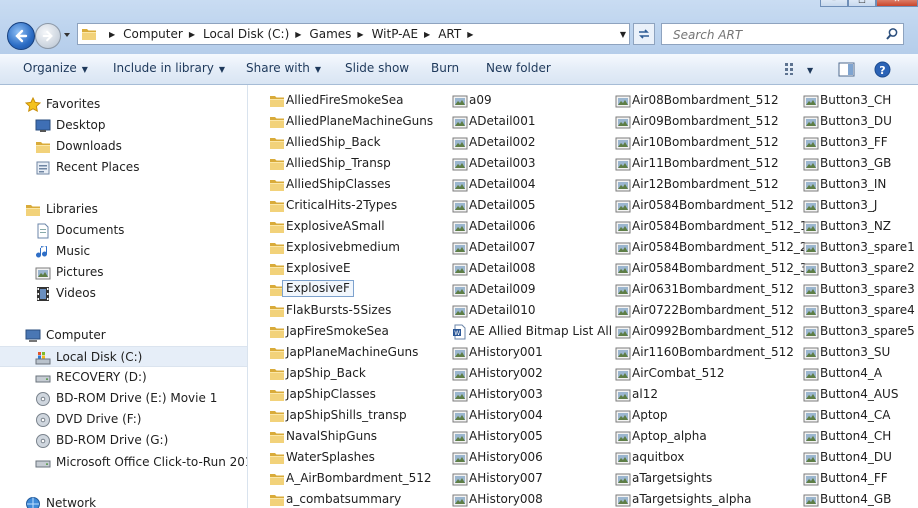 The image size is (918, 508). Describe the element at coordinates (897, 3) in the screenshot. I see `close-button: ✕` at that location.